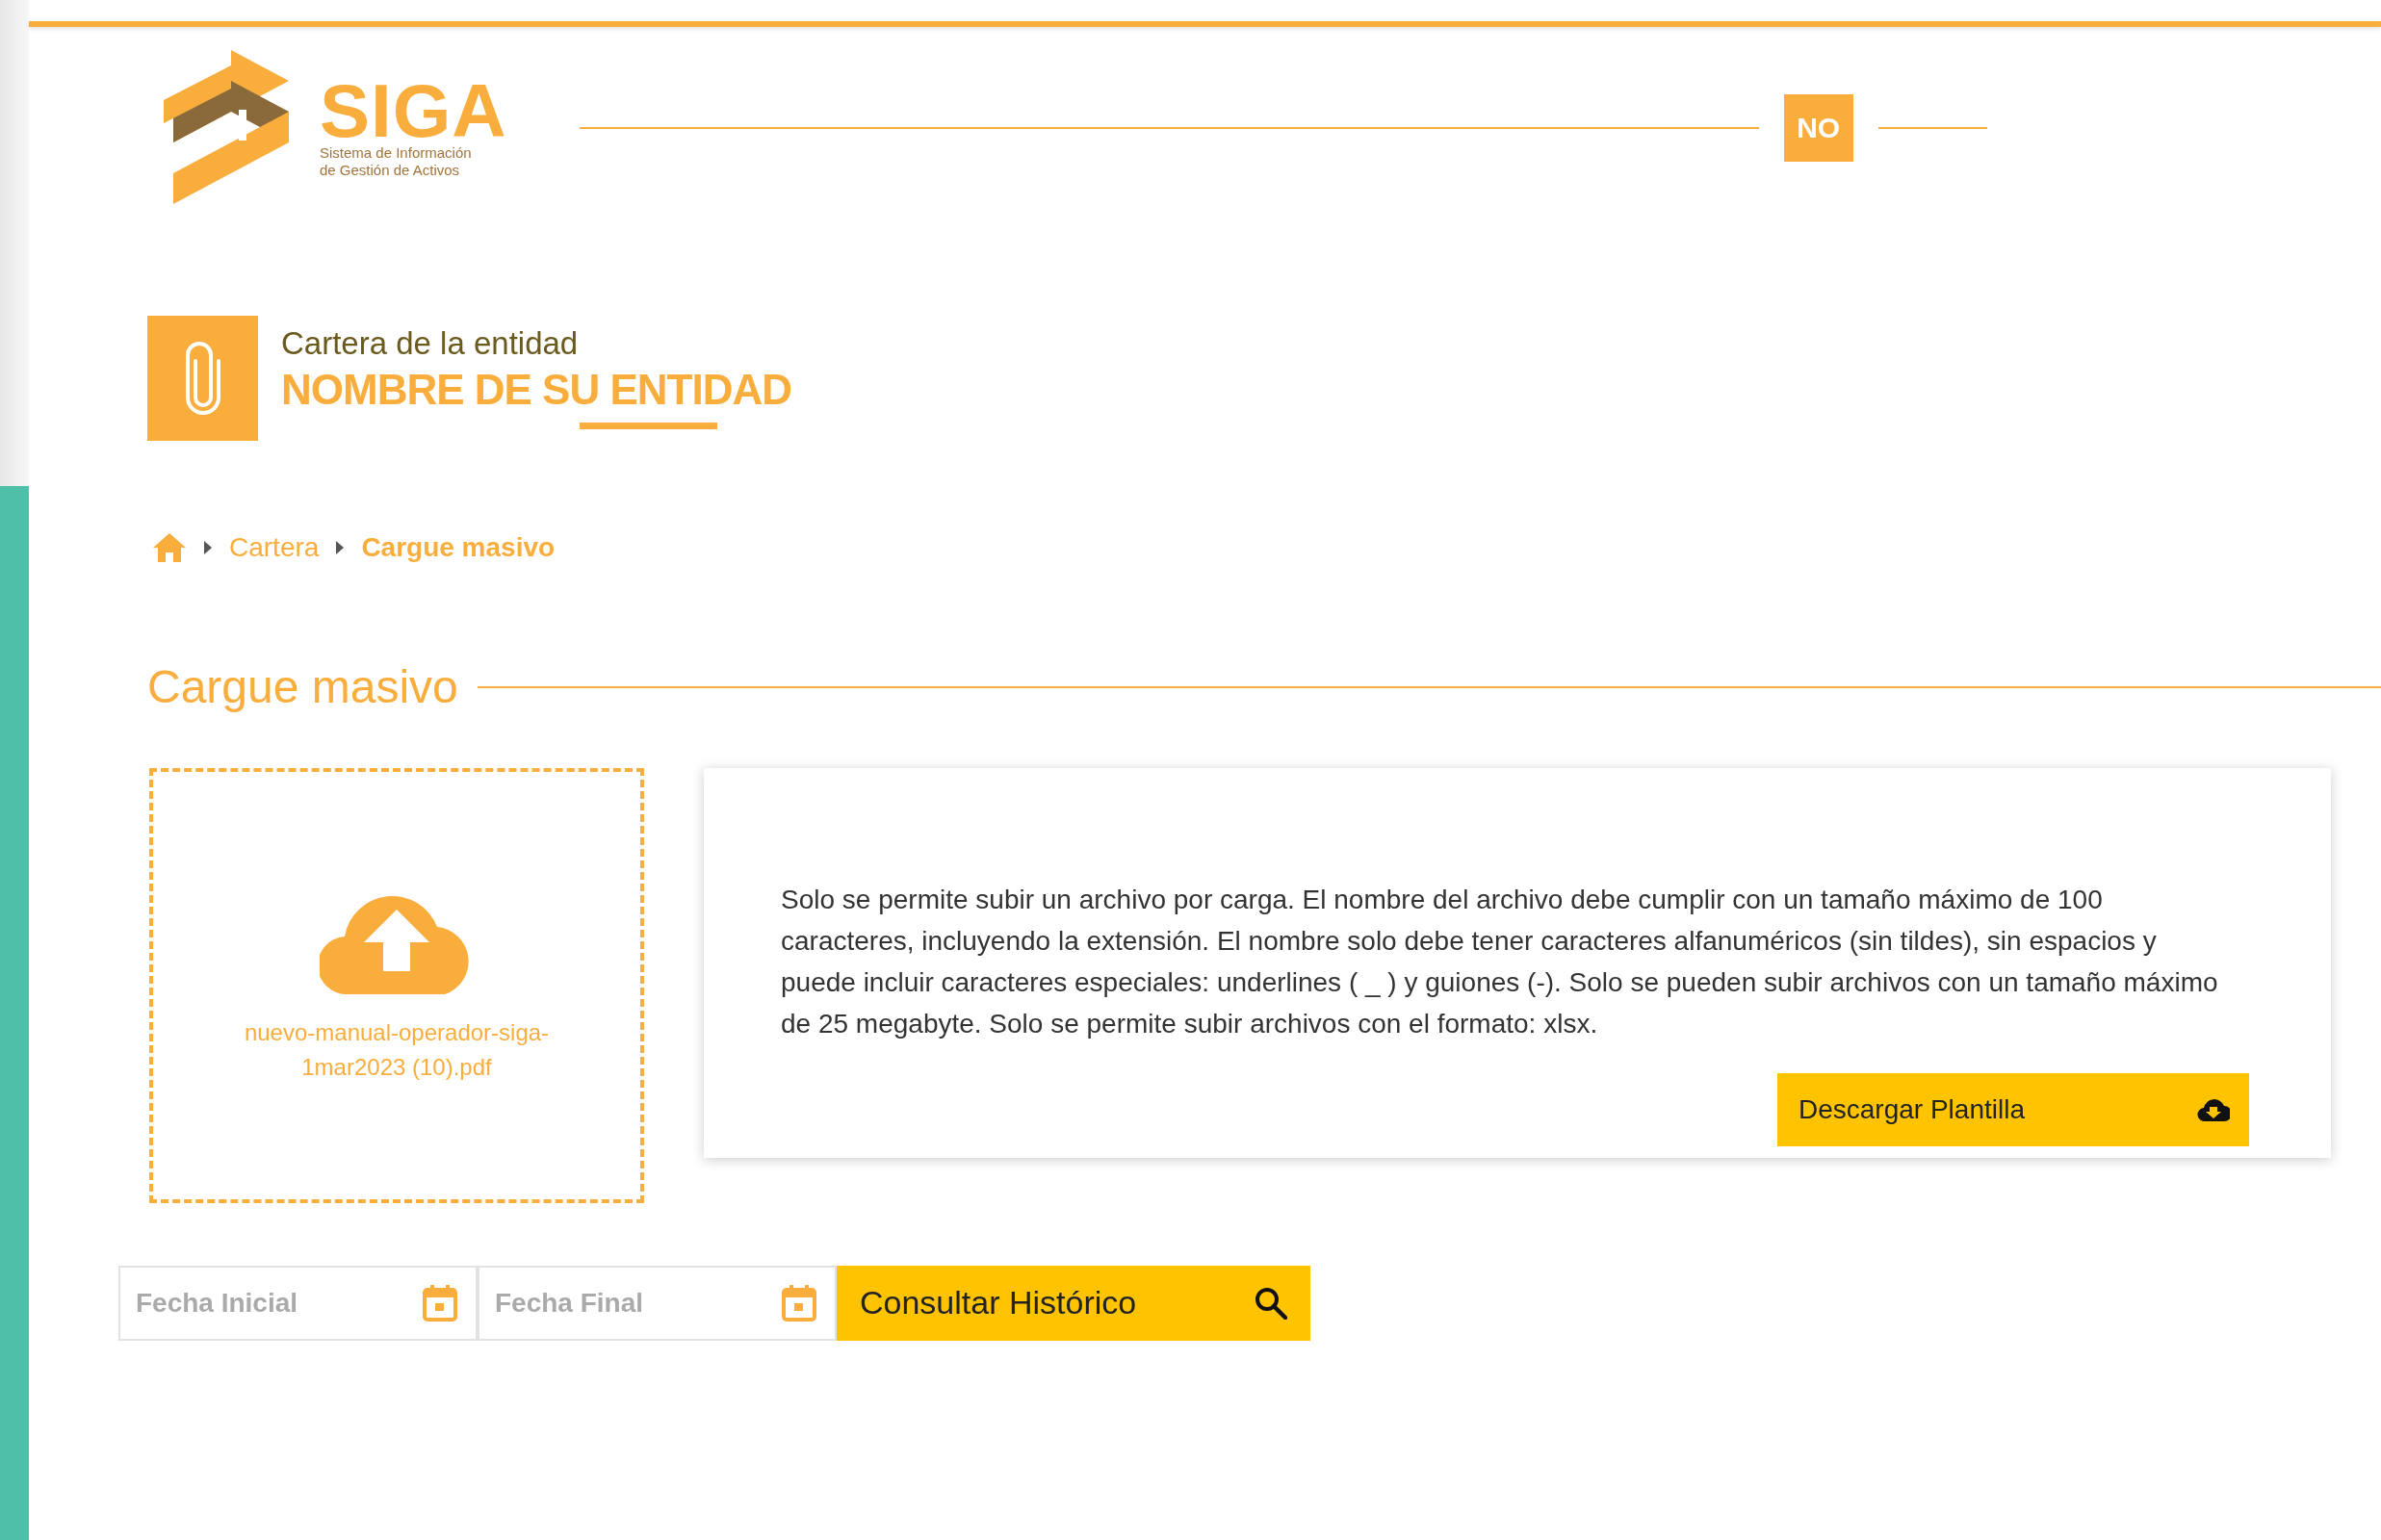  I want to click on cloud-download-icon, so click(2213, 1109).